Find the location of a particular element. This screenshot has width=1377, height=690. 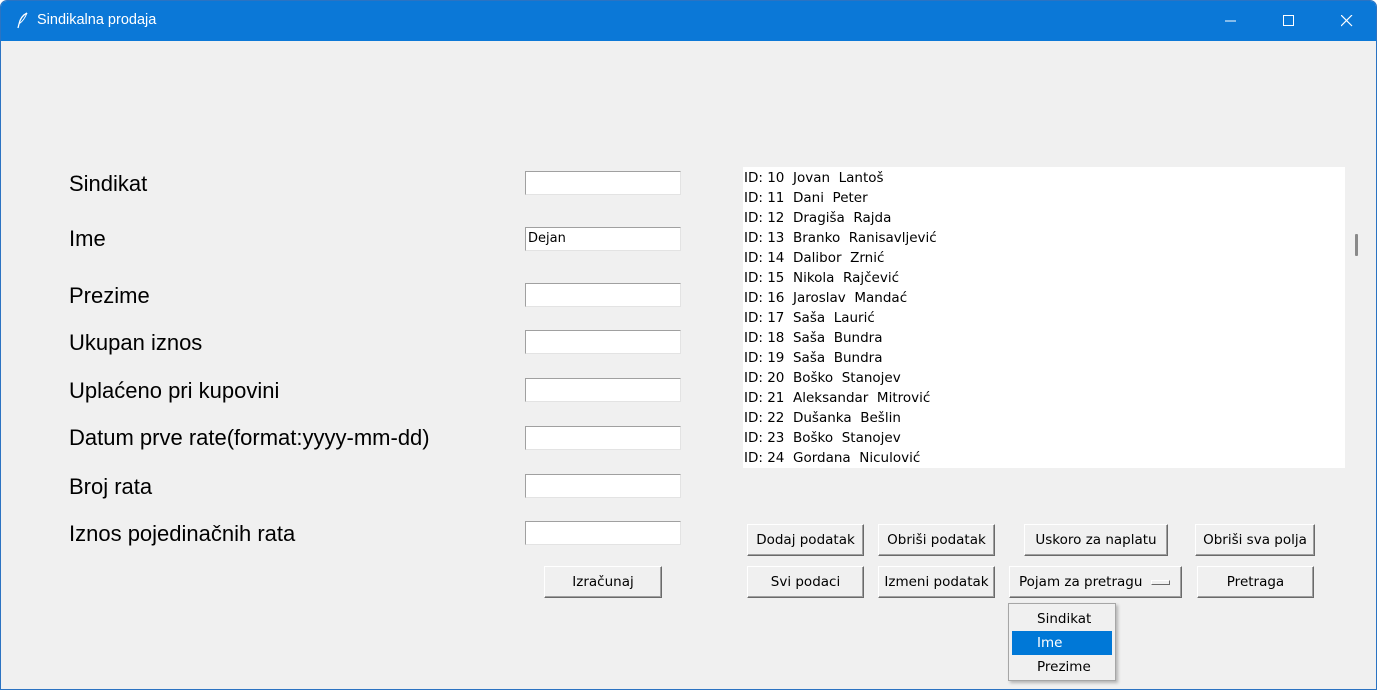

list-item: ID: 24 Gordana Niculović is located at coordinates (1044, 458).